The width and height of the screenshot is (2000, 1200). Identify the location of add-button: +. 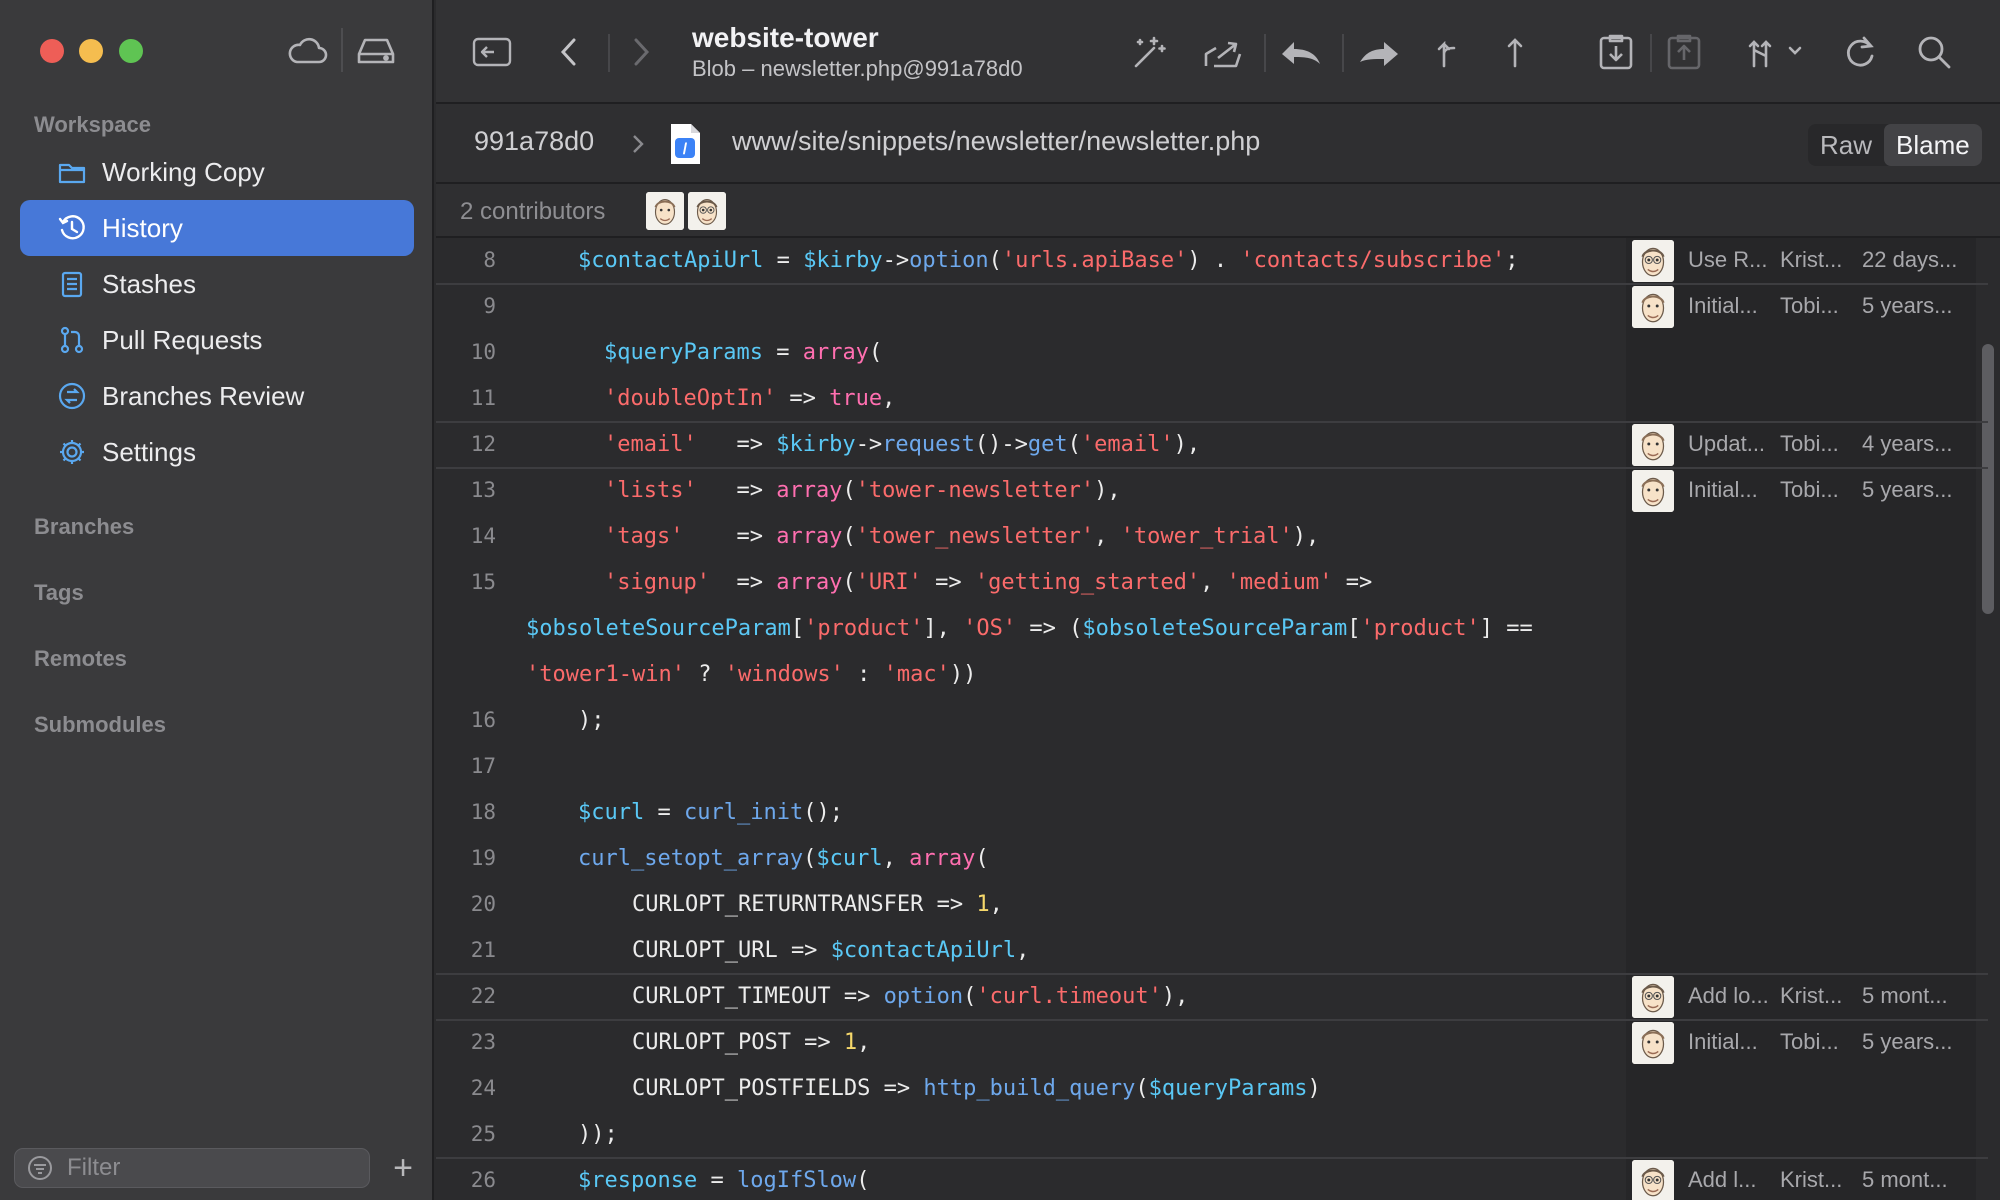
(403, 1168).